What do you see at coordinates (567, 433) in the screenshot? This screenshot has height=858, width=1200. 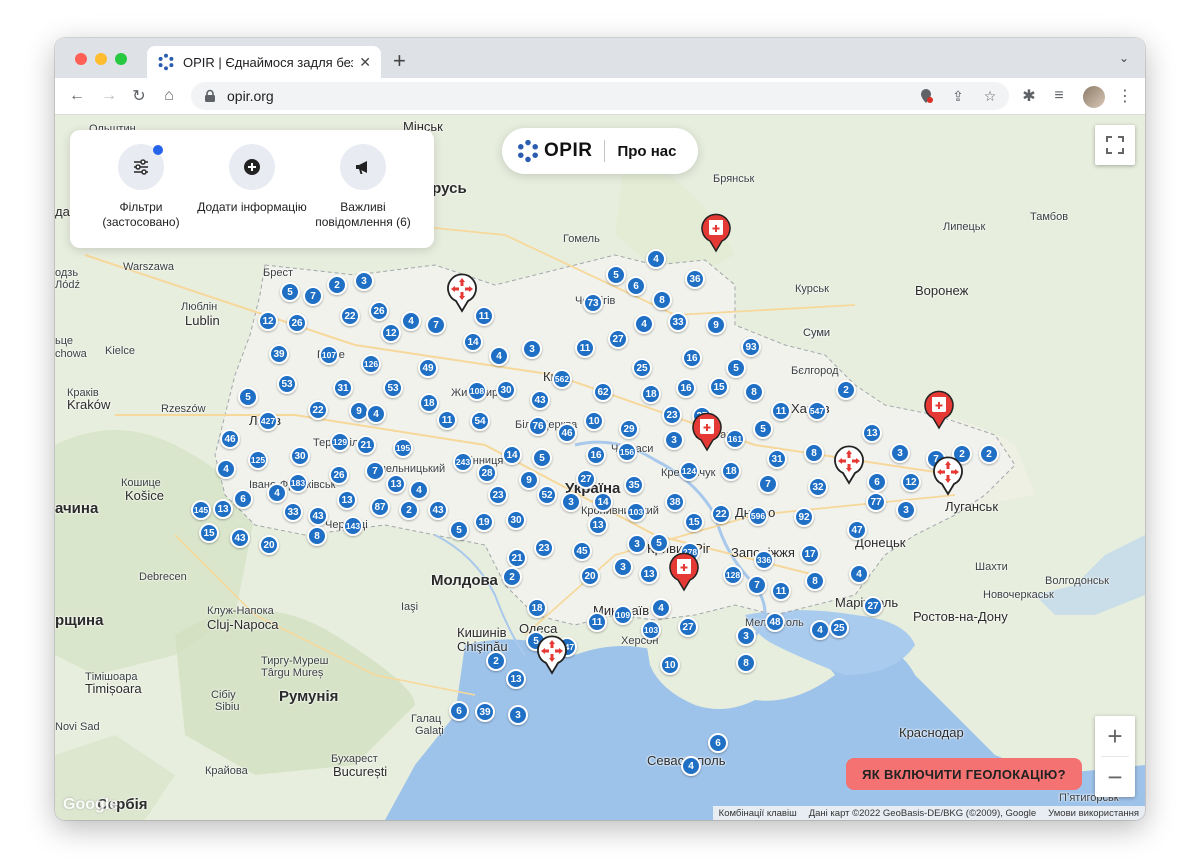 I see `cluster-marker: 46` at bounding box center [567, 433].